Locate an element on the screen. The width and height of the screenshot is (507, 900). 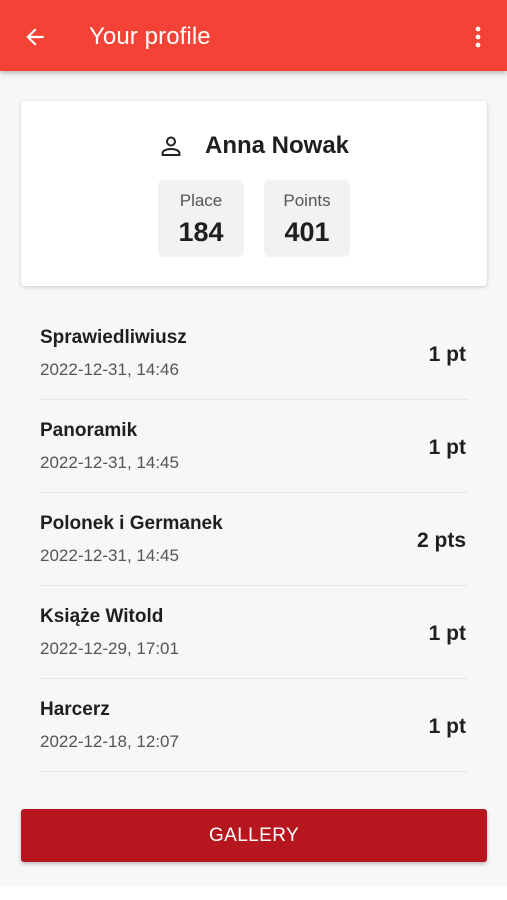
stat-points-label: Points is located at coordinates (307, 200).